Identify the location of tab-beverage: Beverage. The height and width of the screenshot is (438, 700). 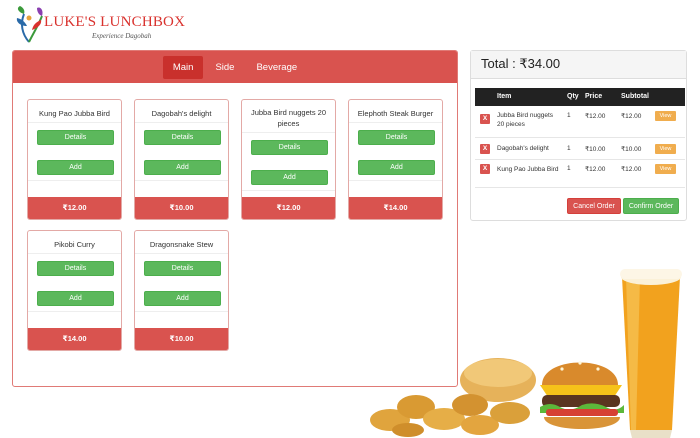
(276, 67).